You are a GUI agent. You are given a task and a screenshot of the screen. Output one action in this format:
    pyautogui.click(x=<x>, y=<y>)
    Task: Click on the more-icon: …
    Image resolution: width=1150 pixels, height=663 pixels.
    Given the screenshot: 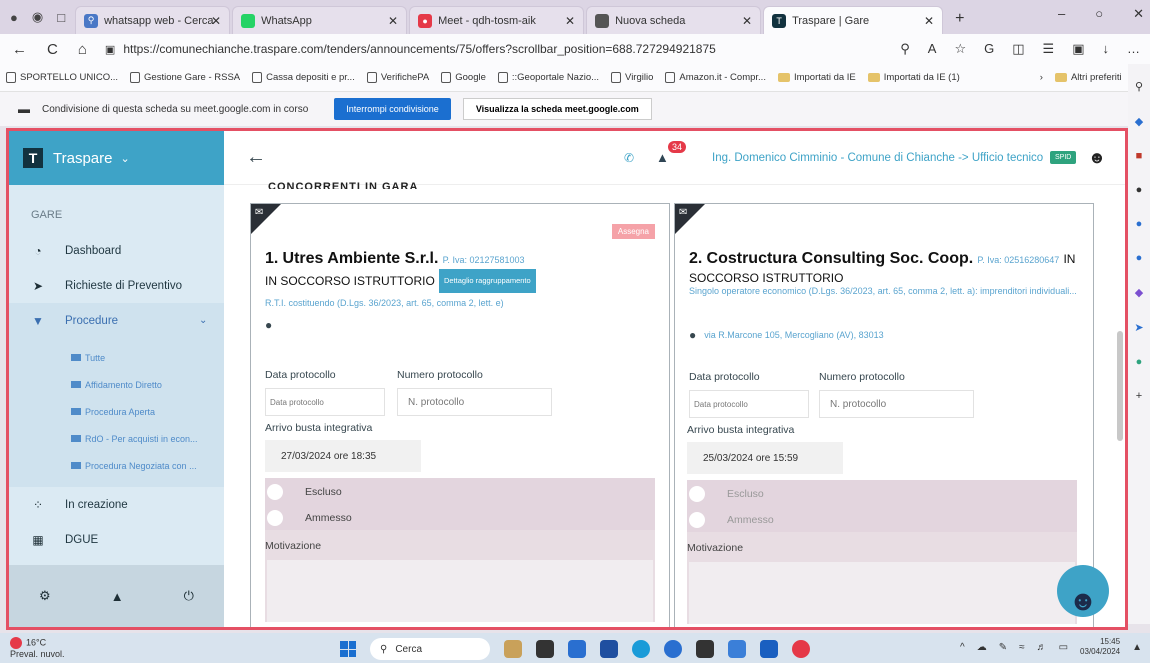 What is the action you would take?
    pyautogui.click(x=1133, y=49)
    